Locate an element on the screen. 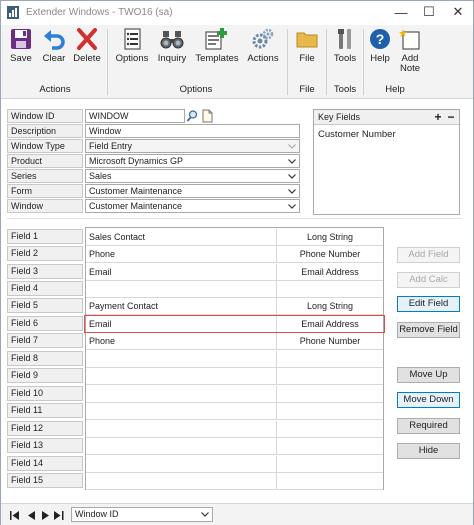 This screenshot has height=525, width=474. last-record-icon is located at coordinates (59, 515).